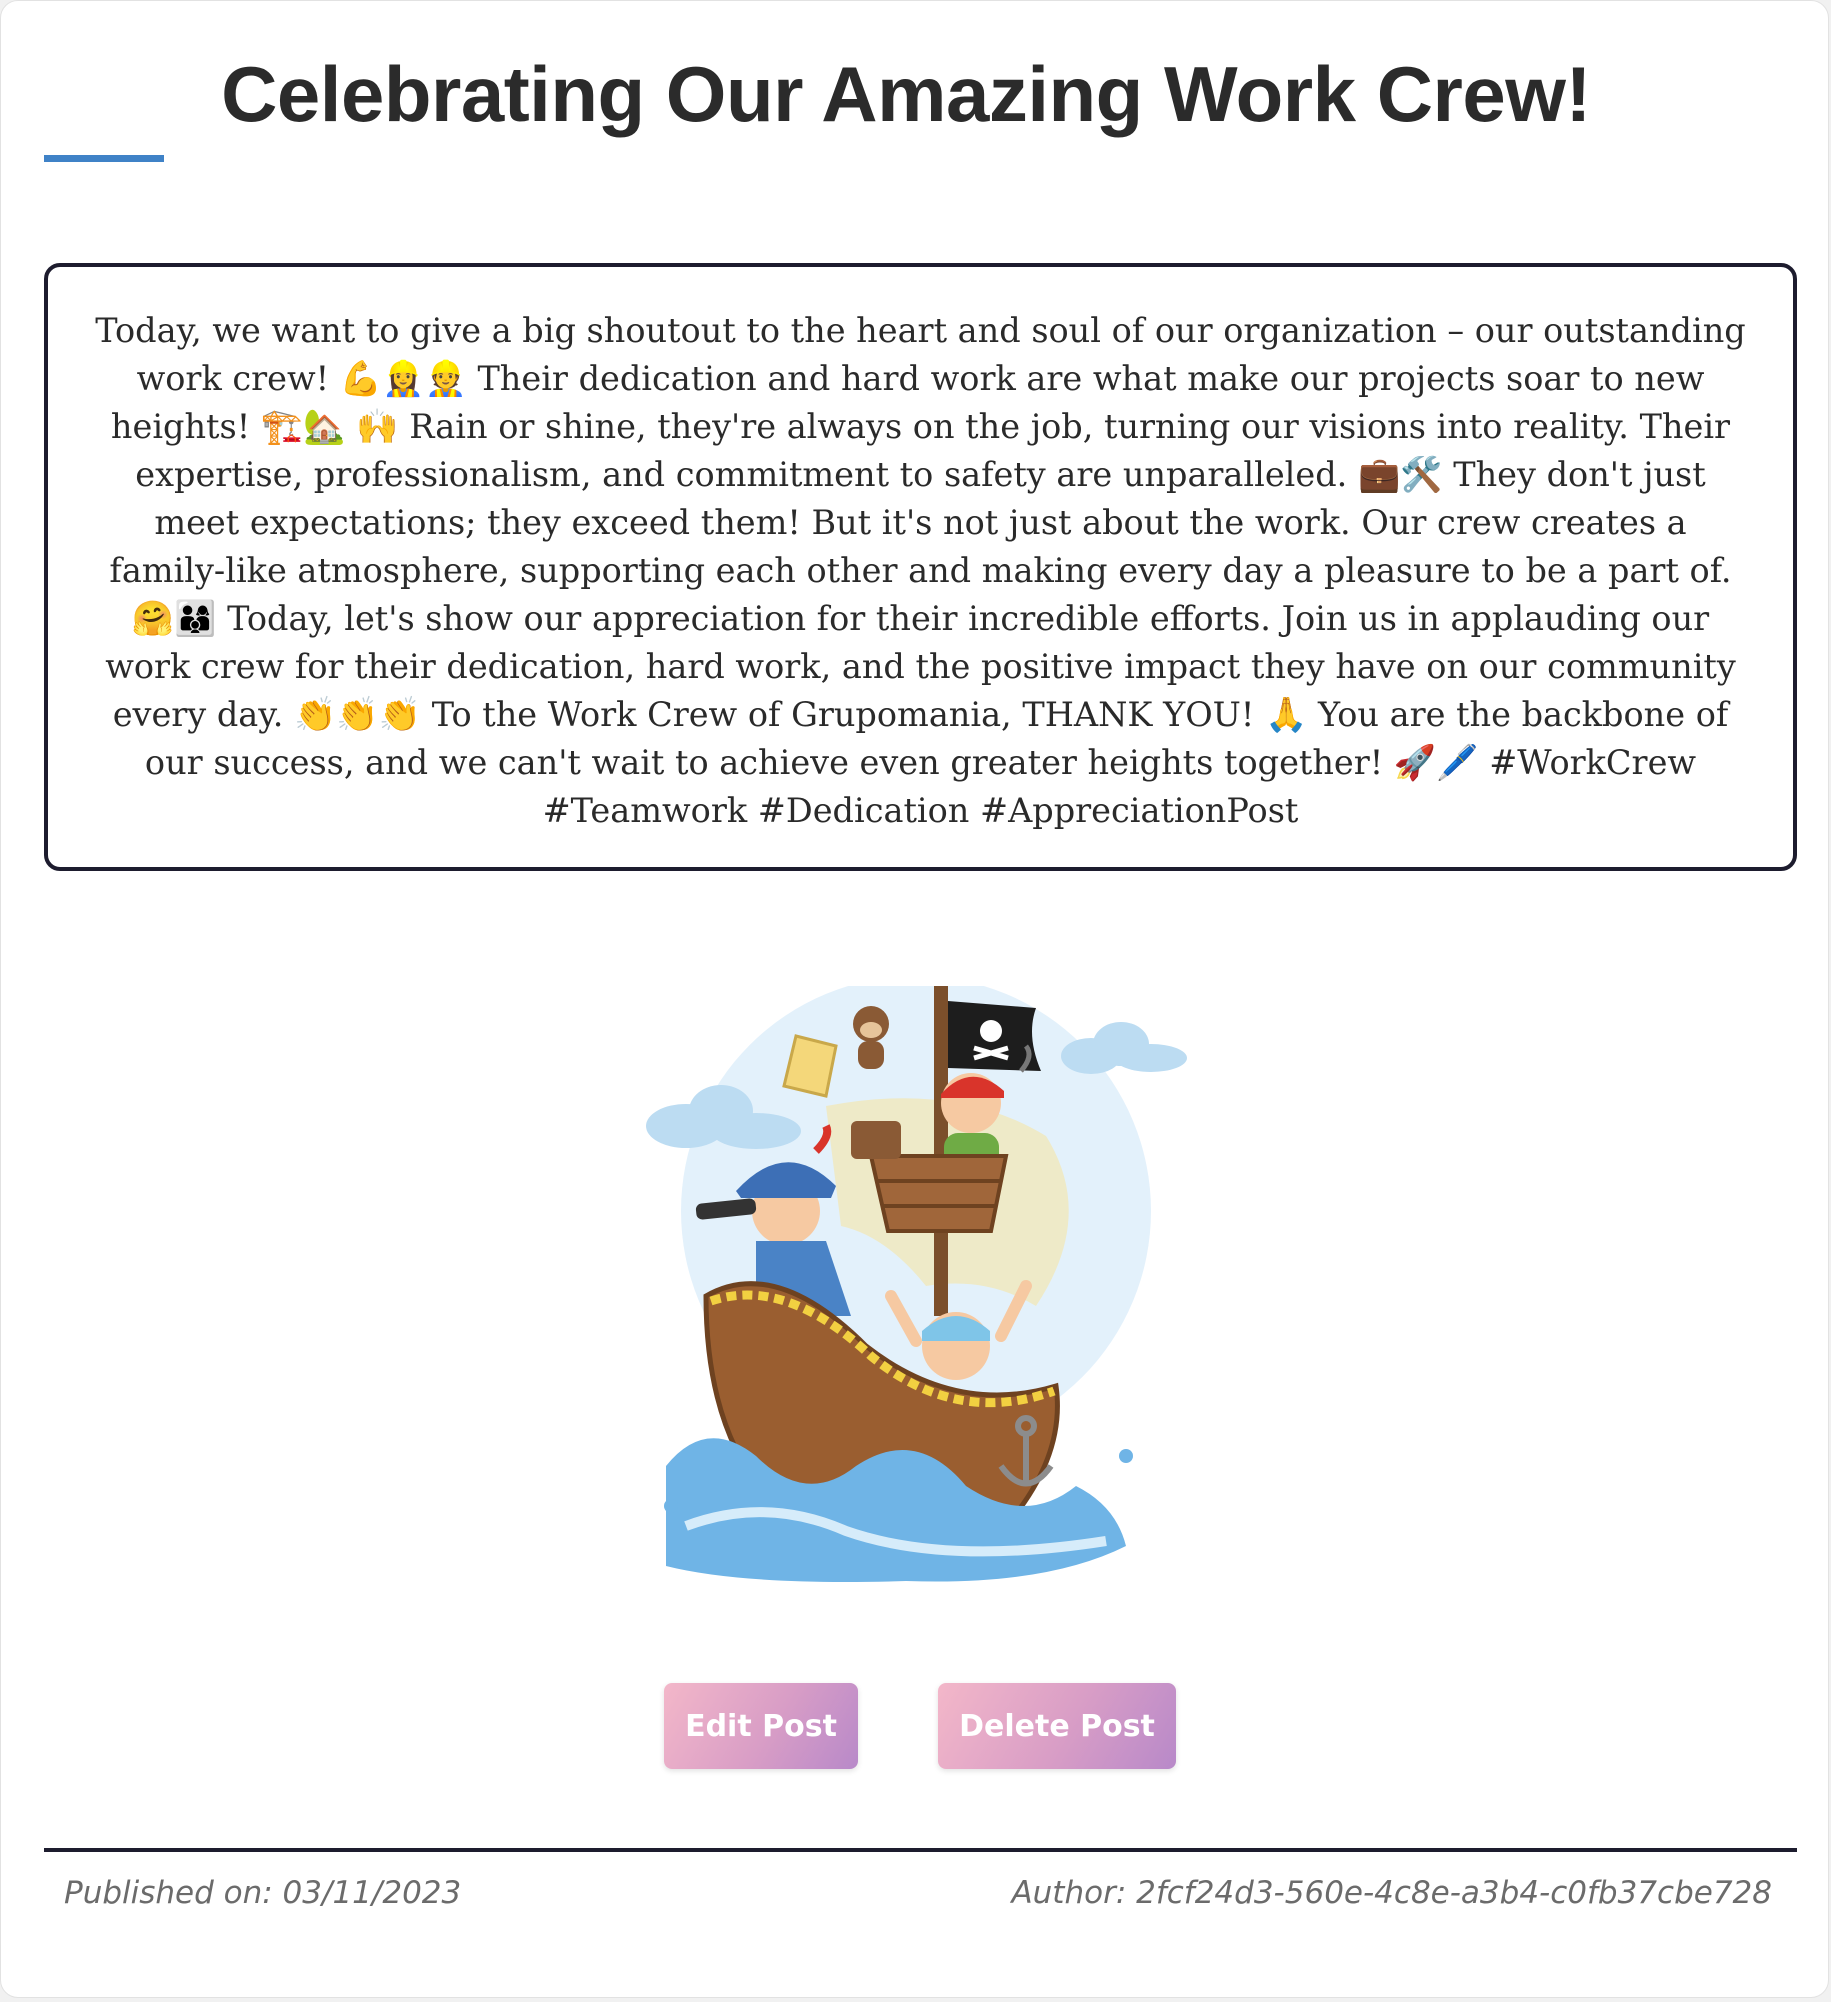 This screenshot has width=1831, height=2002. What do you see at coordinates (403, 379) in the screenshot?
I see `strength-workers-emoji-icon: 💪👷‍♀️👷` at bounding box center [403, 379].